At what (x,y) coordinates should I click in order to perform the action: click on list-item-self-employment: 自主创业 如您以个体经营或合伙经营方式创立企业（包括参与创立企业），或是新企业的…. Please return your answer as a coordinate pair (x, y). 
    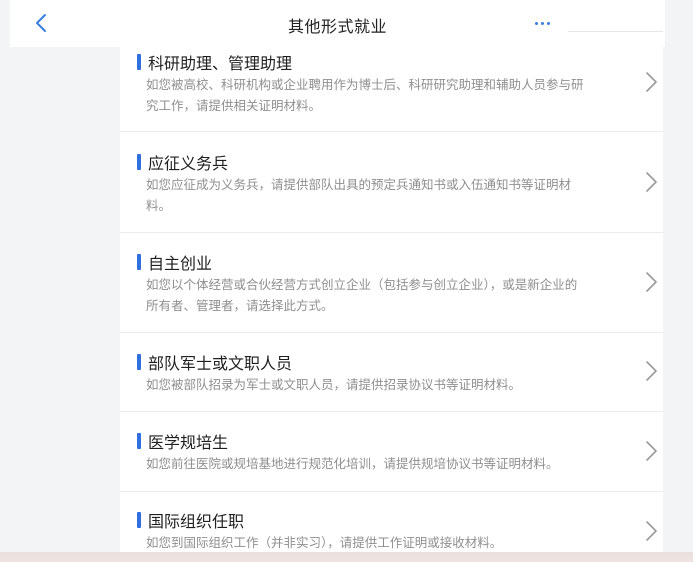
    Looking at the image, I should click on (391, 282).